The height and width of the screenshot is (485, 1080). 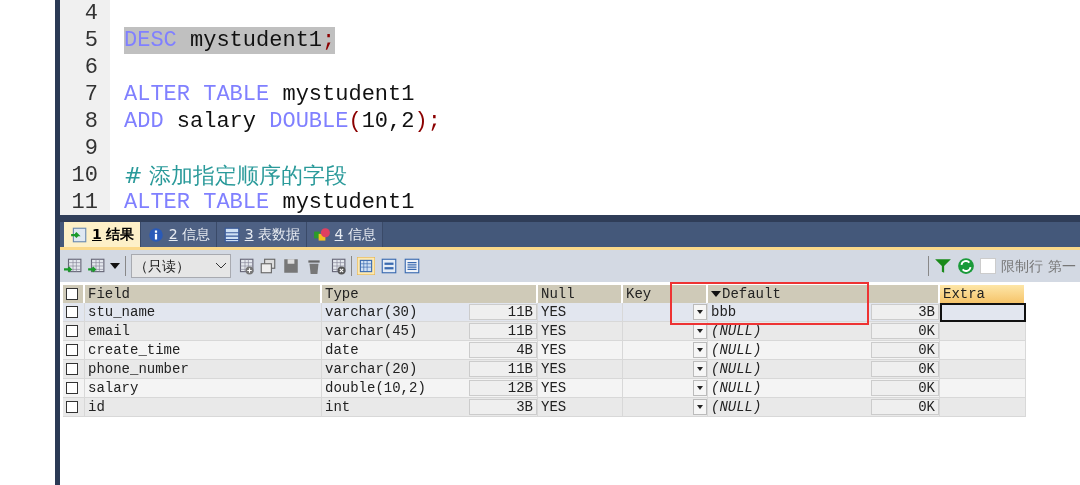 I want to click on column-header: Extra, so click(x=983, y=294).